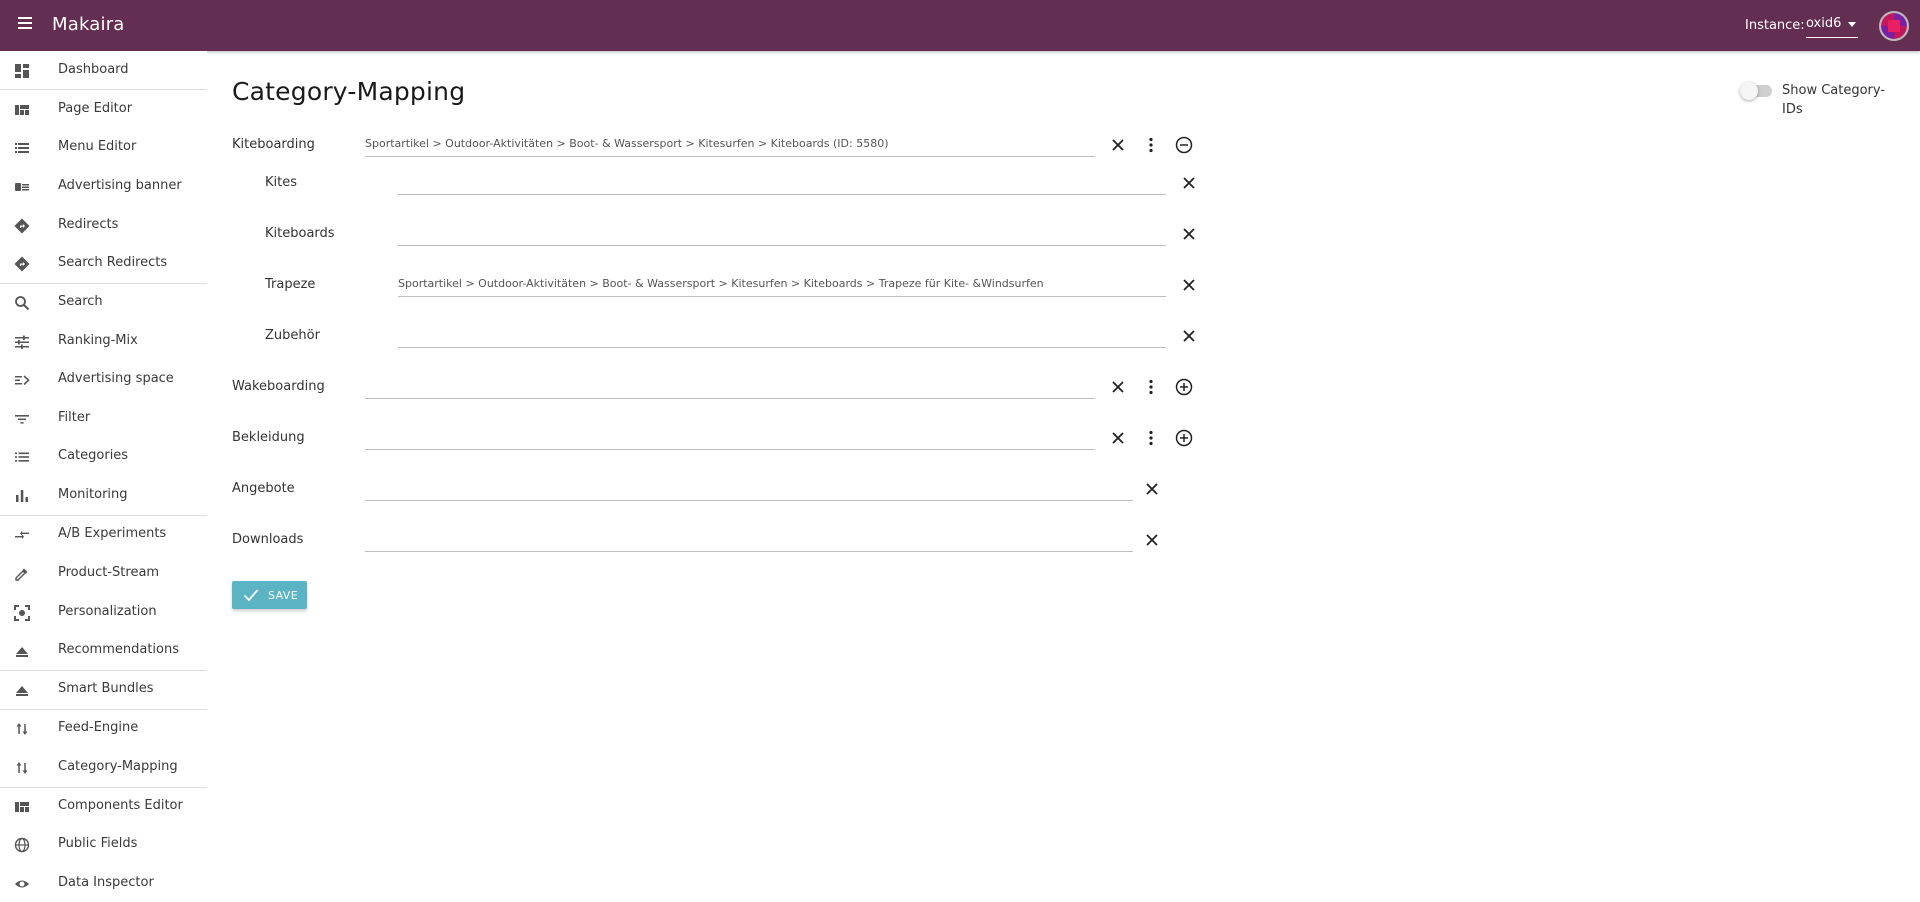 The image size is (1920, 902). I want to click on sidebar-item-label: Dashboard, so click(93, 69).